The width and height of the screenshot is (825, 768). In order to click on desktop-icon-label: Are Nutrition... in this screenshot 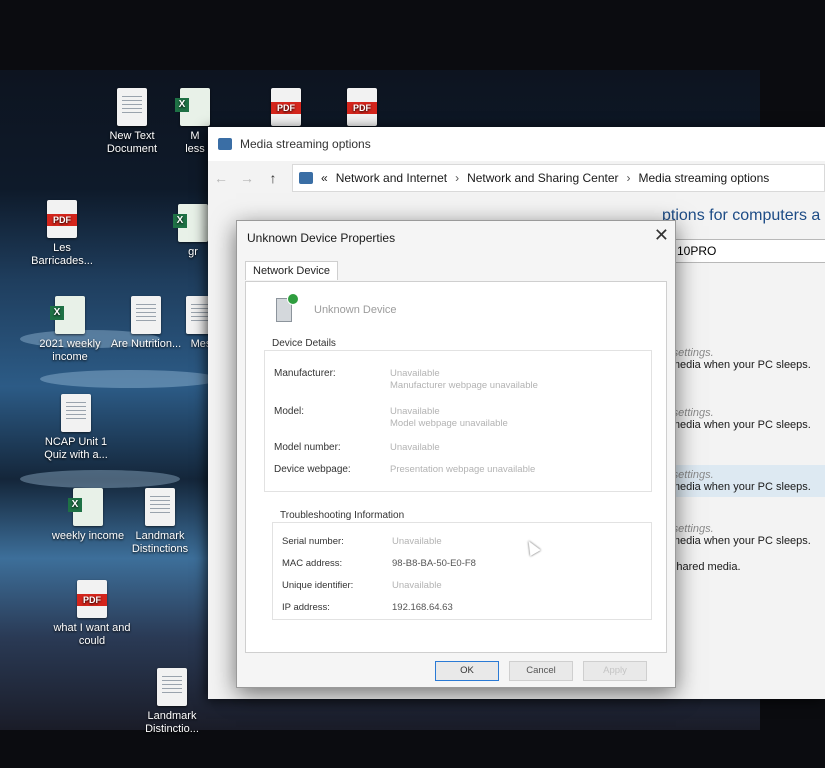, I will do `click(146, 344)`.